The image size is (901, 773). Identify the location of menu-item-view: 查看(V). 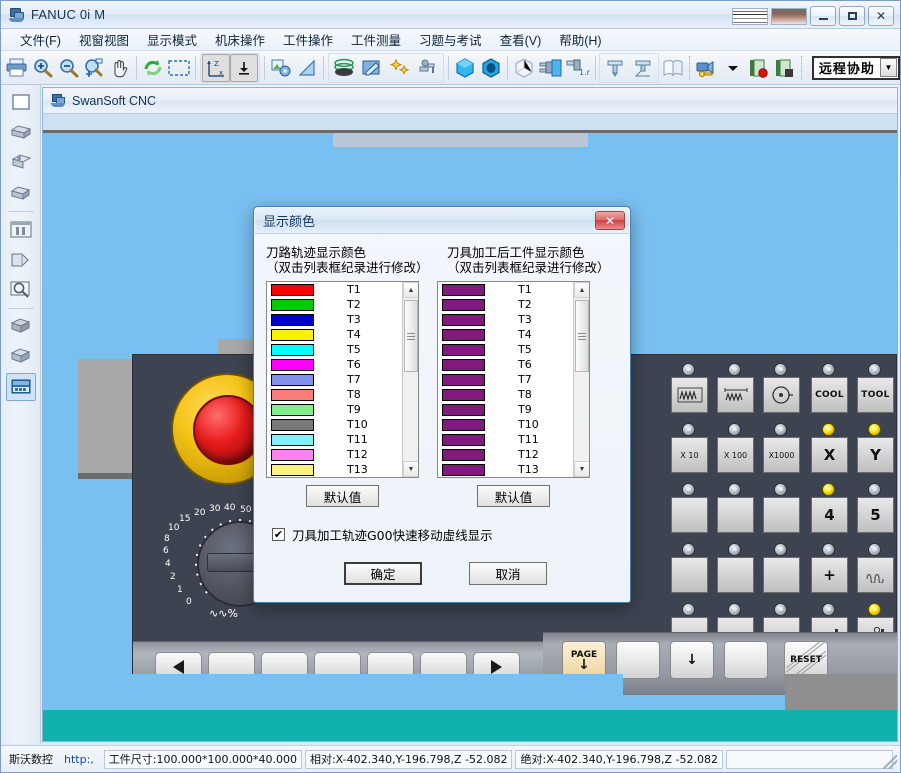
(521, 39).